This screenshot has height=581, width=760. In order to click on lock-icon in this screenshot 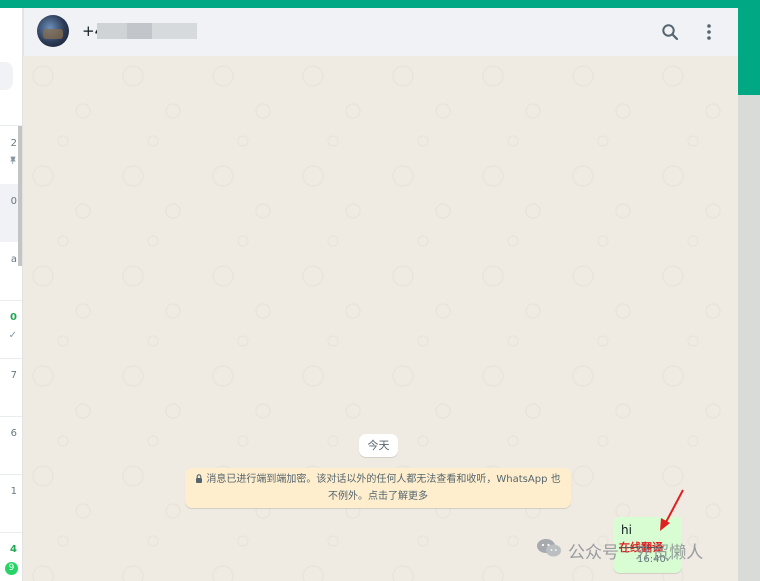, I will do `click(199, 481)`.